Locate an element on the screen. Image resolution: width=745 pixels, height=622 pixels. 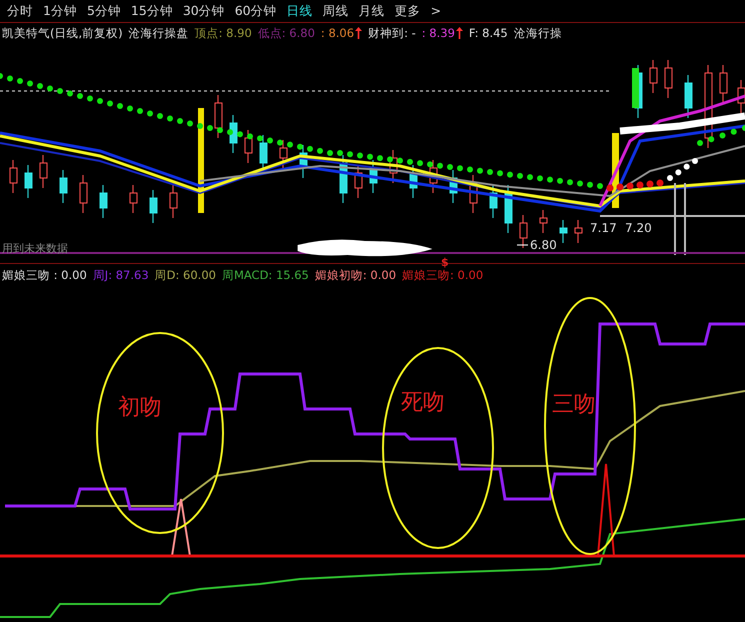
period-tab: 分时 is located at coordinates (20, 11).